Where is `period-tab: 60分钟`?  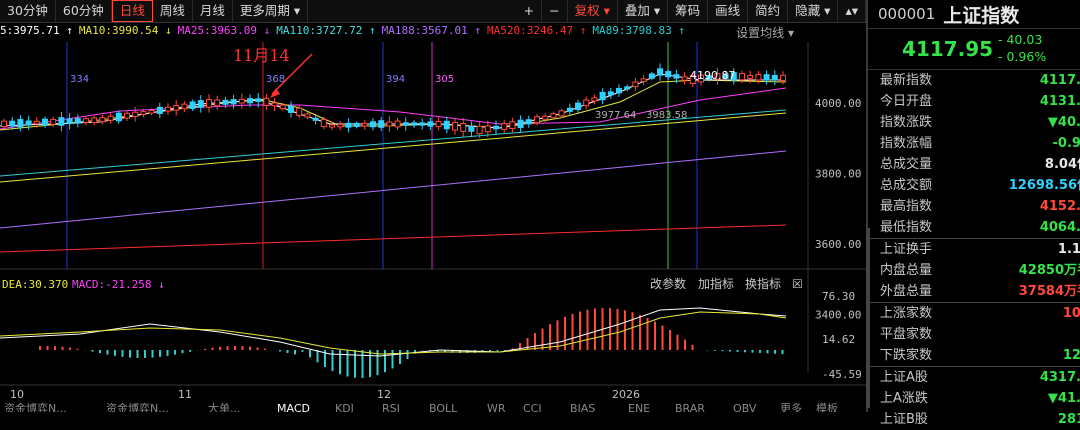
period-tab: 60分钟 is located at coordinates (84, 11).